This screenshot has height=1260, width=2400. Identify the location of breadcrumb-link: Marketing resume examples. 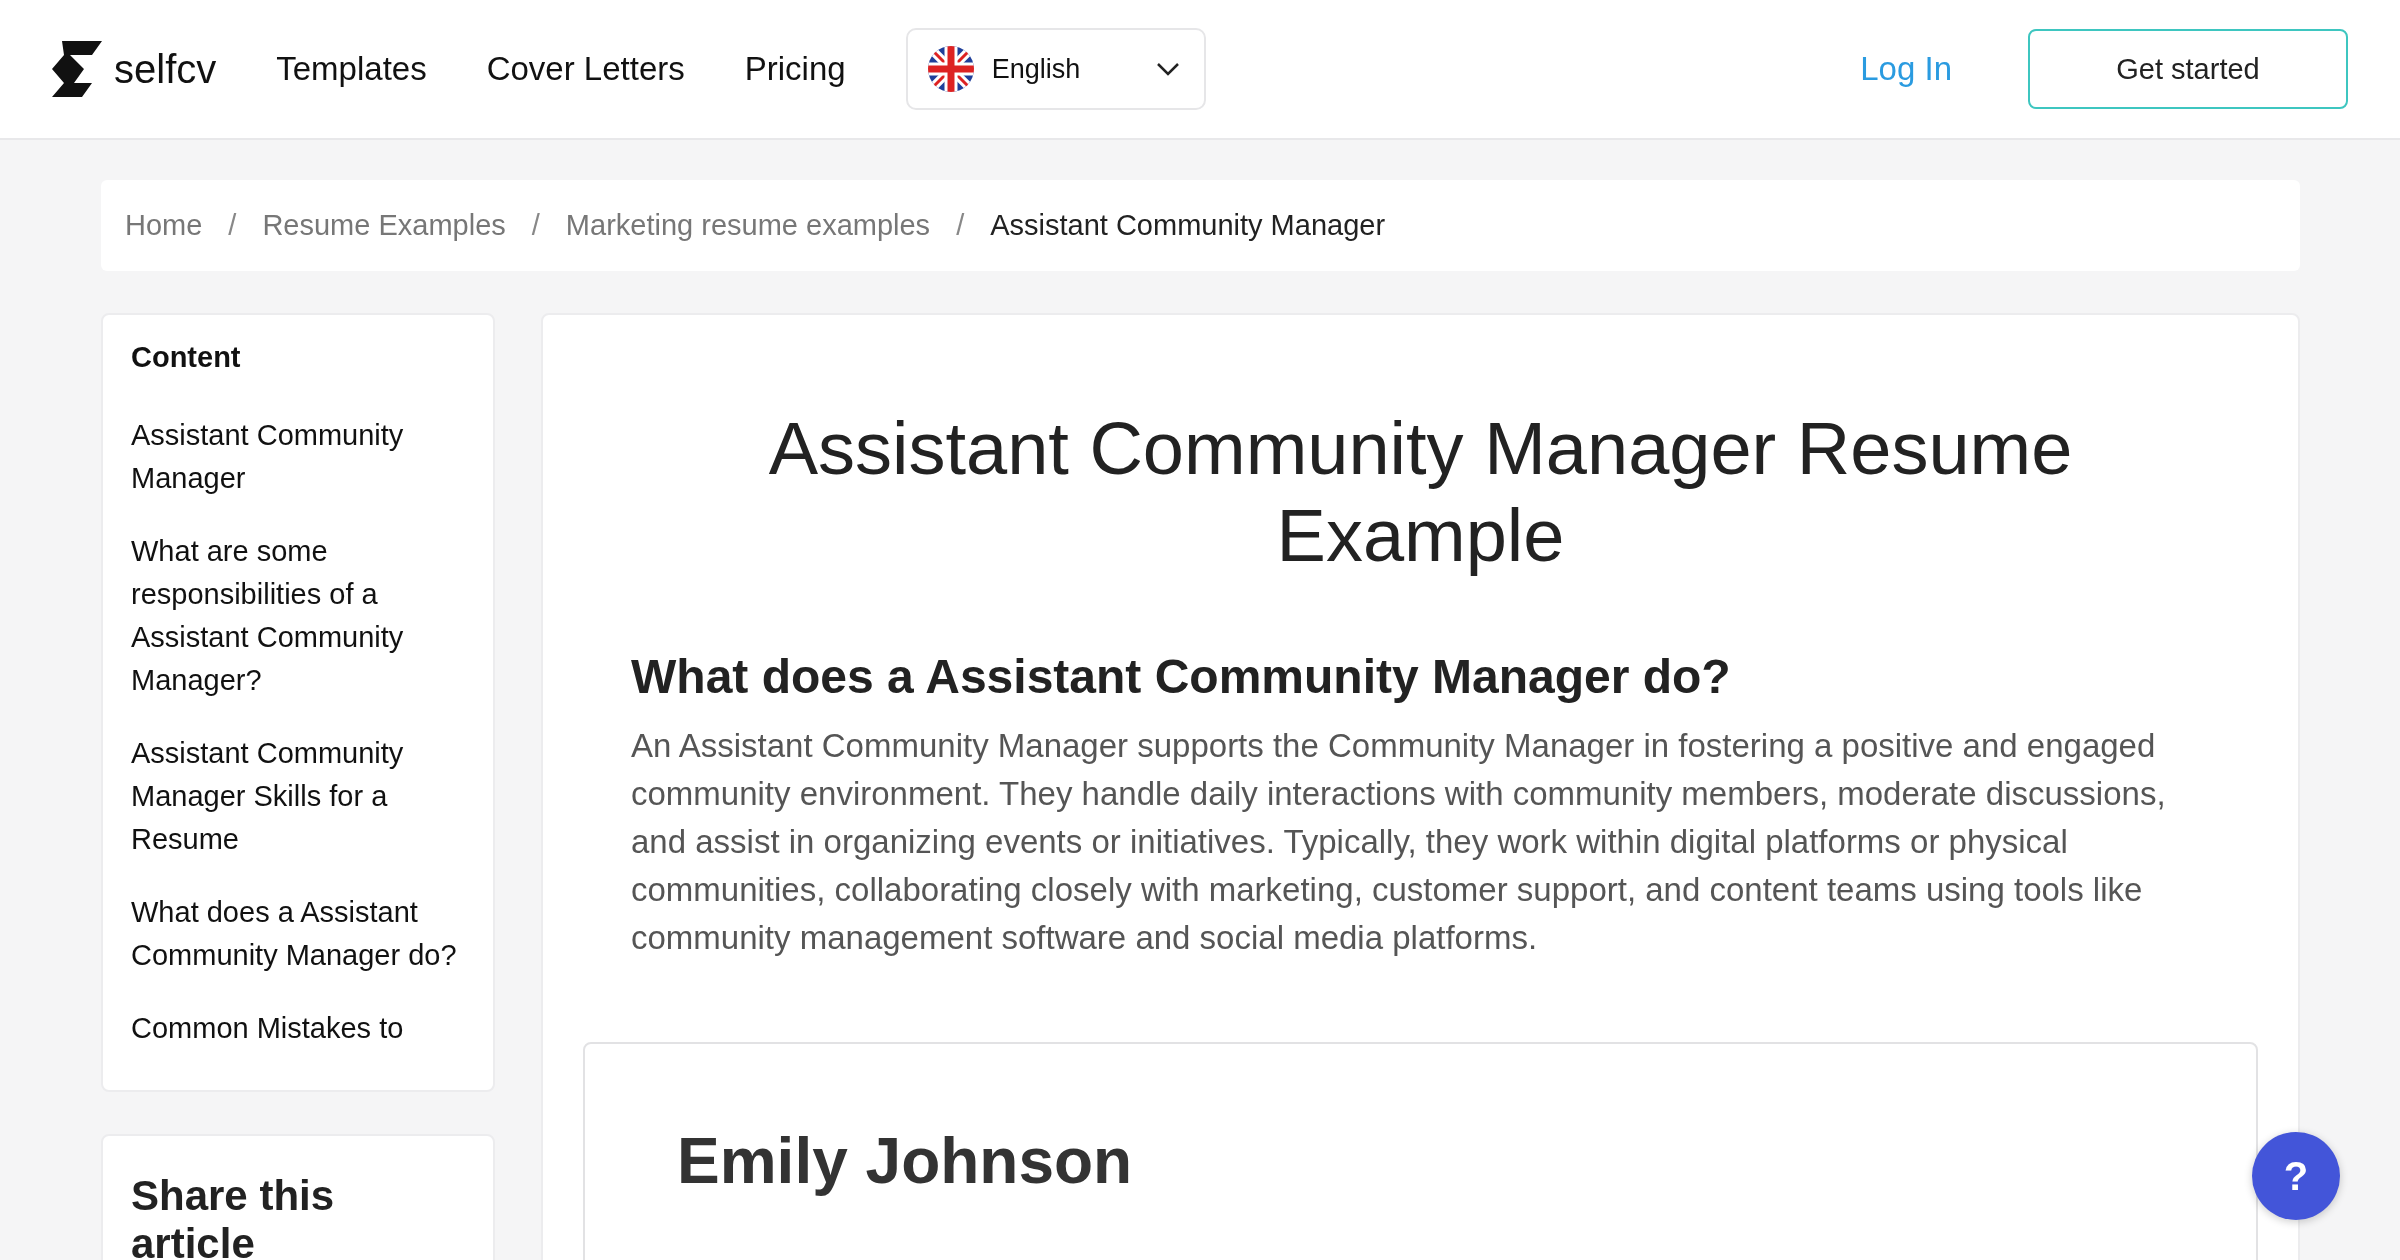
(748, 225).